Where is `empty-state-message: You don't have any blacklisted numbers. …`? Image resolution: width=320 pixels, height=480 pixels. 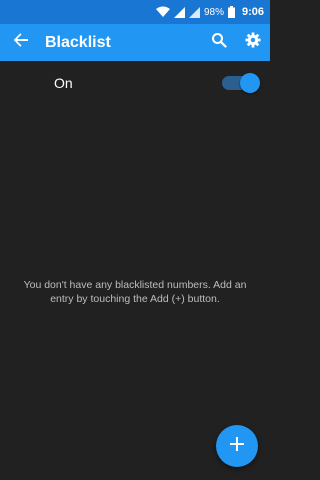 empty-state-message: You don't have any blacklisted numbers. … is located at coordinates (135, 292).